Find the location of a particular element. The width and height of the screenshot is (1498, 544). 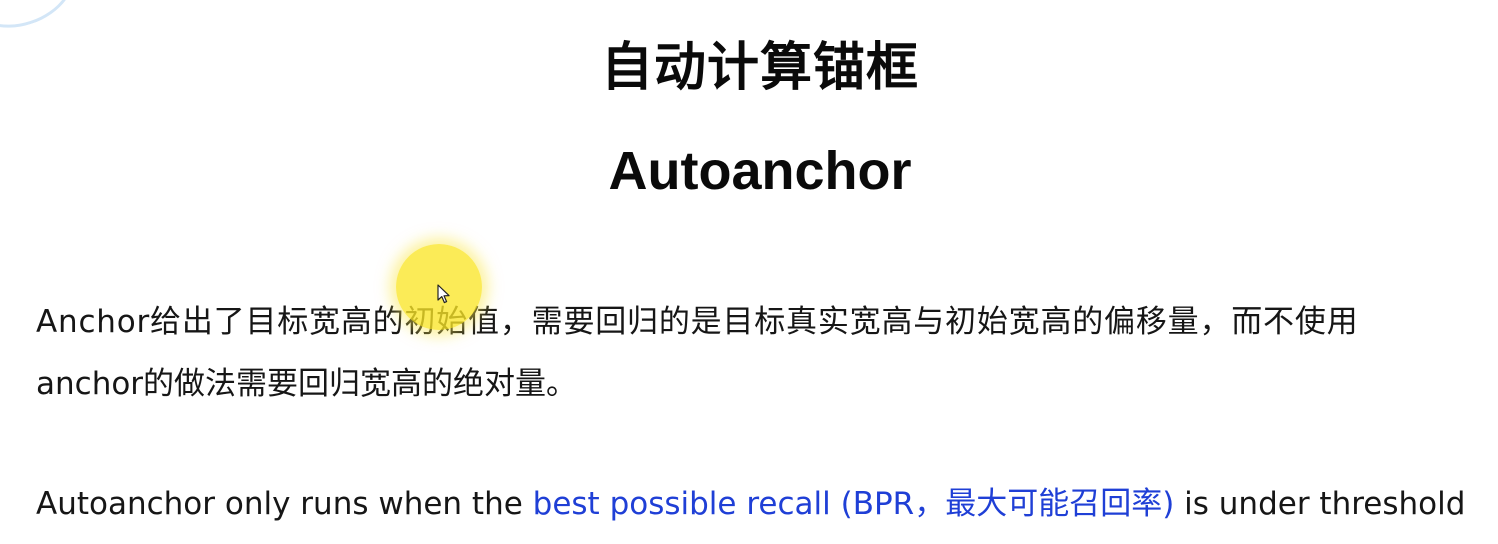

paragraph-en-suffix: is under threshold is located at coordinates (1320, 504).